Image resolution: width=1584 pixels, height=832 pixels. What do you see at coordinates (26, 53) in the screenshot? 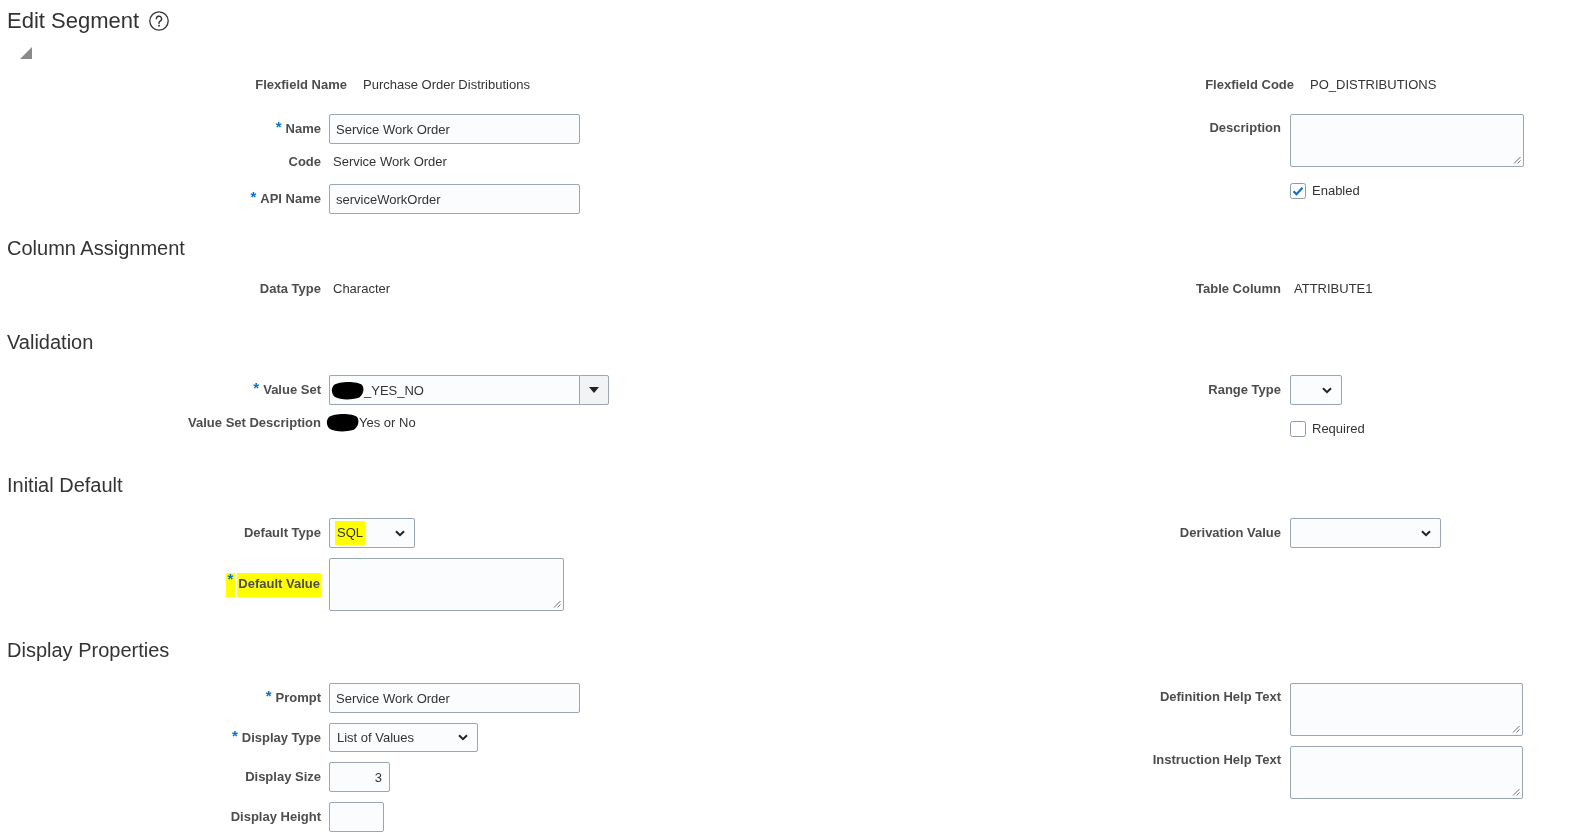
I see `disclosure-triangle-icon` at bounding box center [26, 53].